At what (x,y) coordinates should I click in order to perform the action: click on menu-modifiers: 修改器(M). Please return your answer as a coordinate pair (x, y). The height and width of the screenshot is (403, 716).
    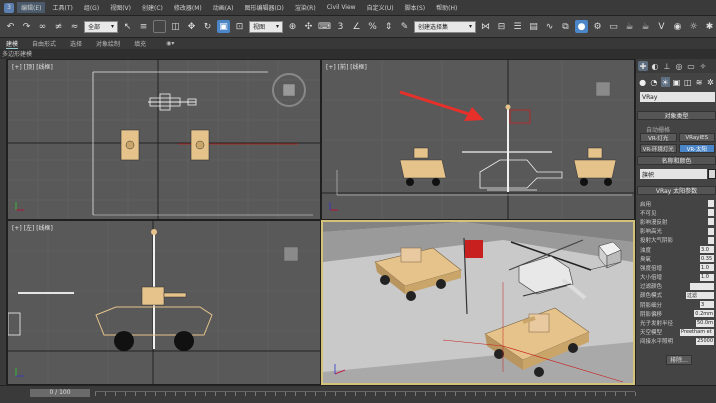
    Looking at the image, I should click on (188, 7).